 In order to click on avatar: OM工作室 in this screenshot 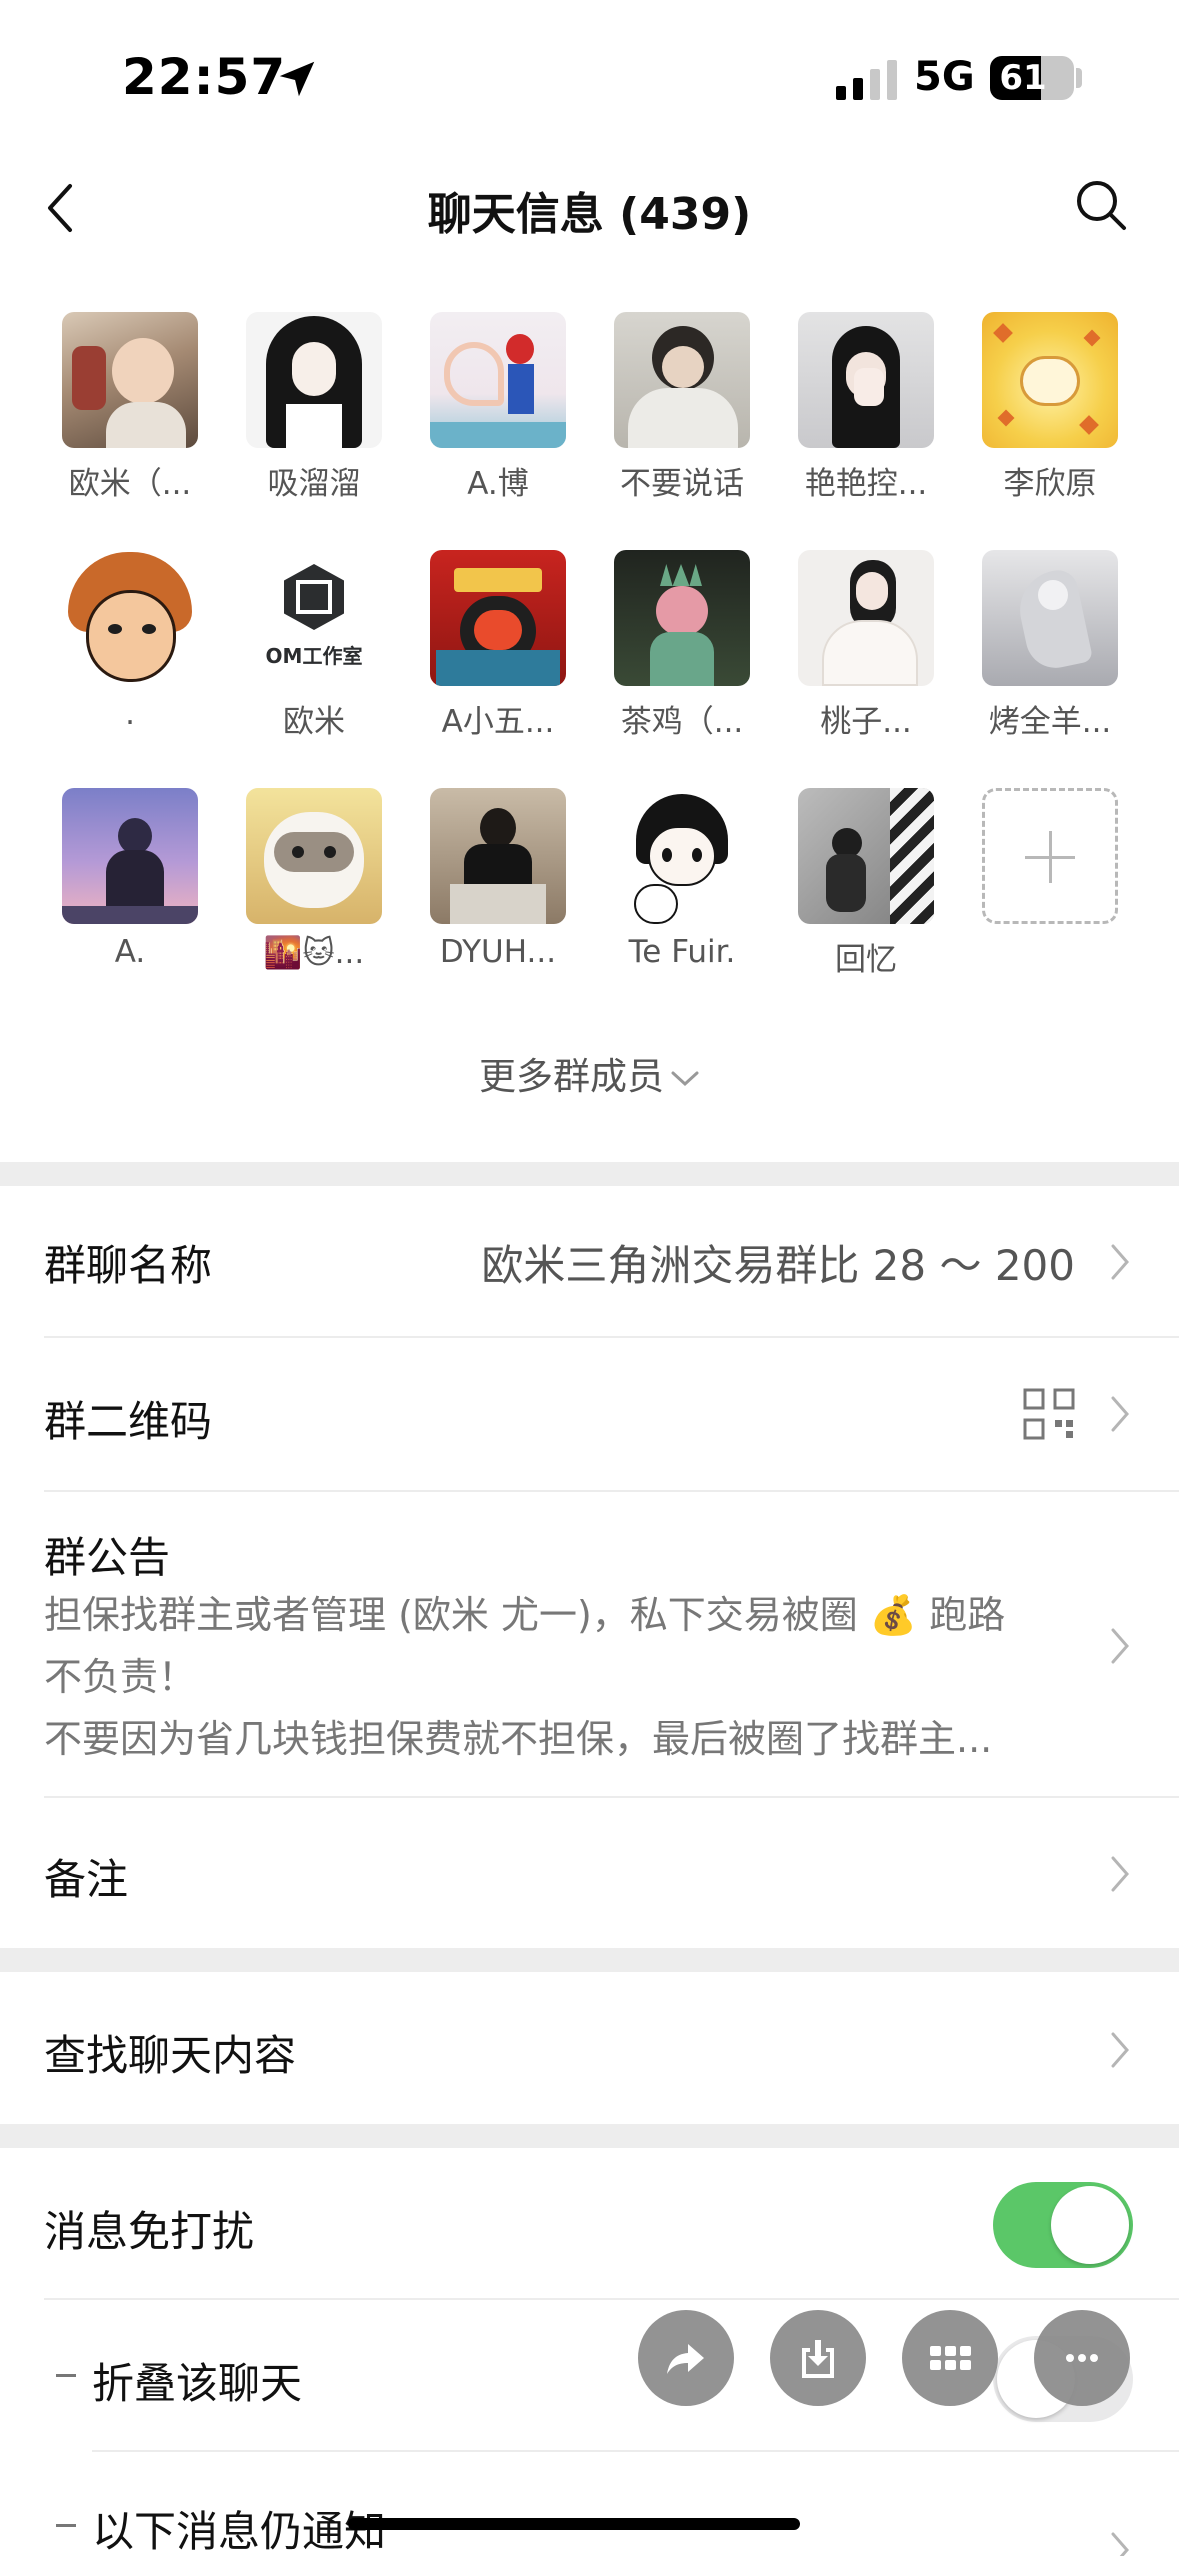, I will do `click(314, 618)`.